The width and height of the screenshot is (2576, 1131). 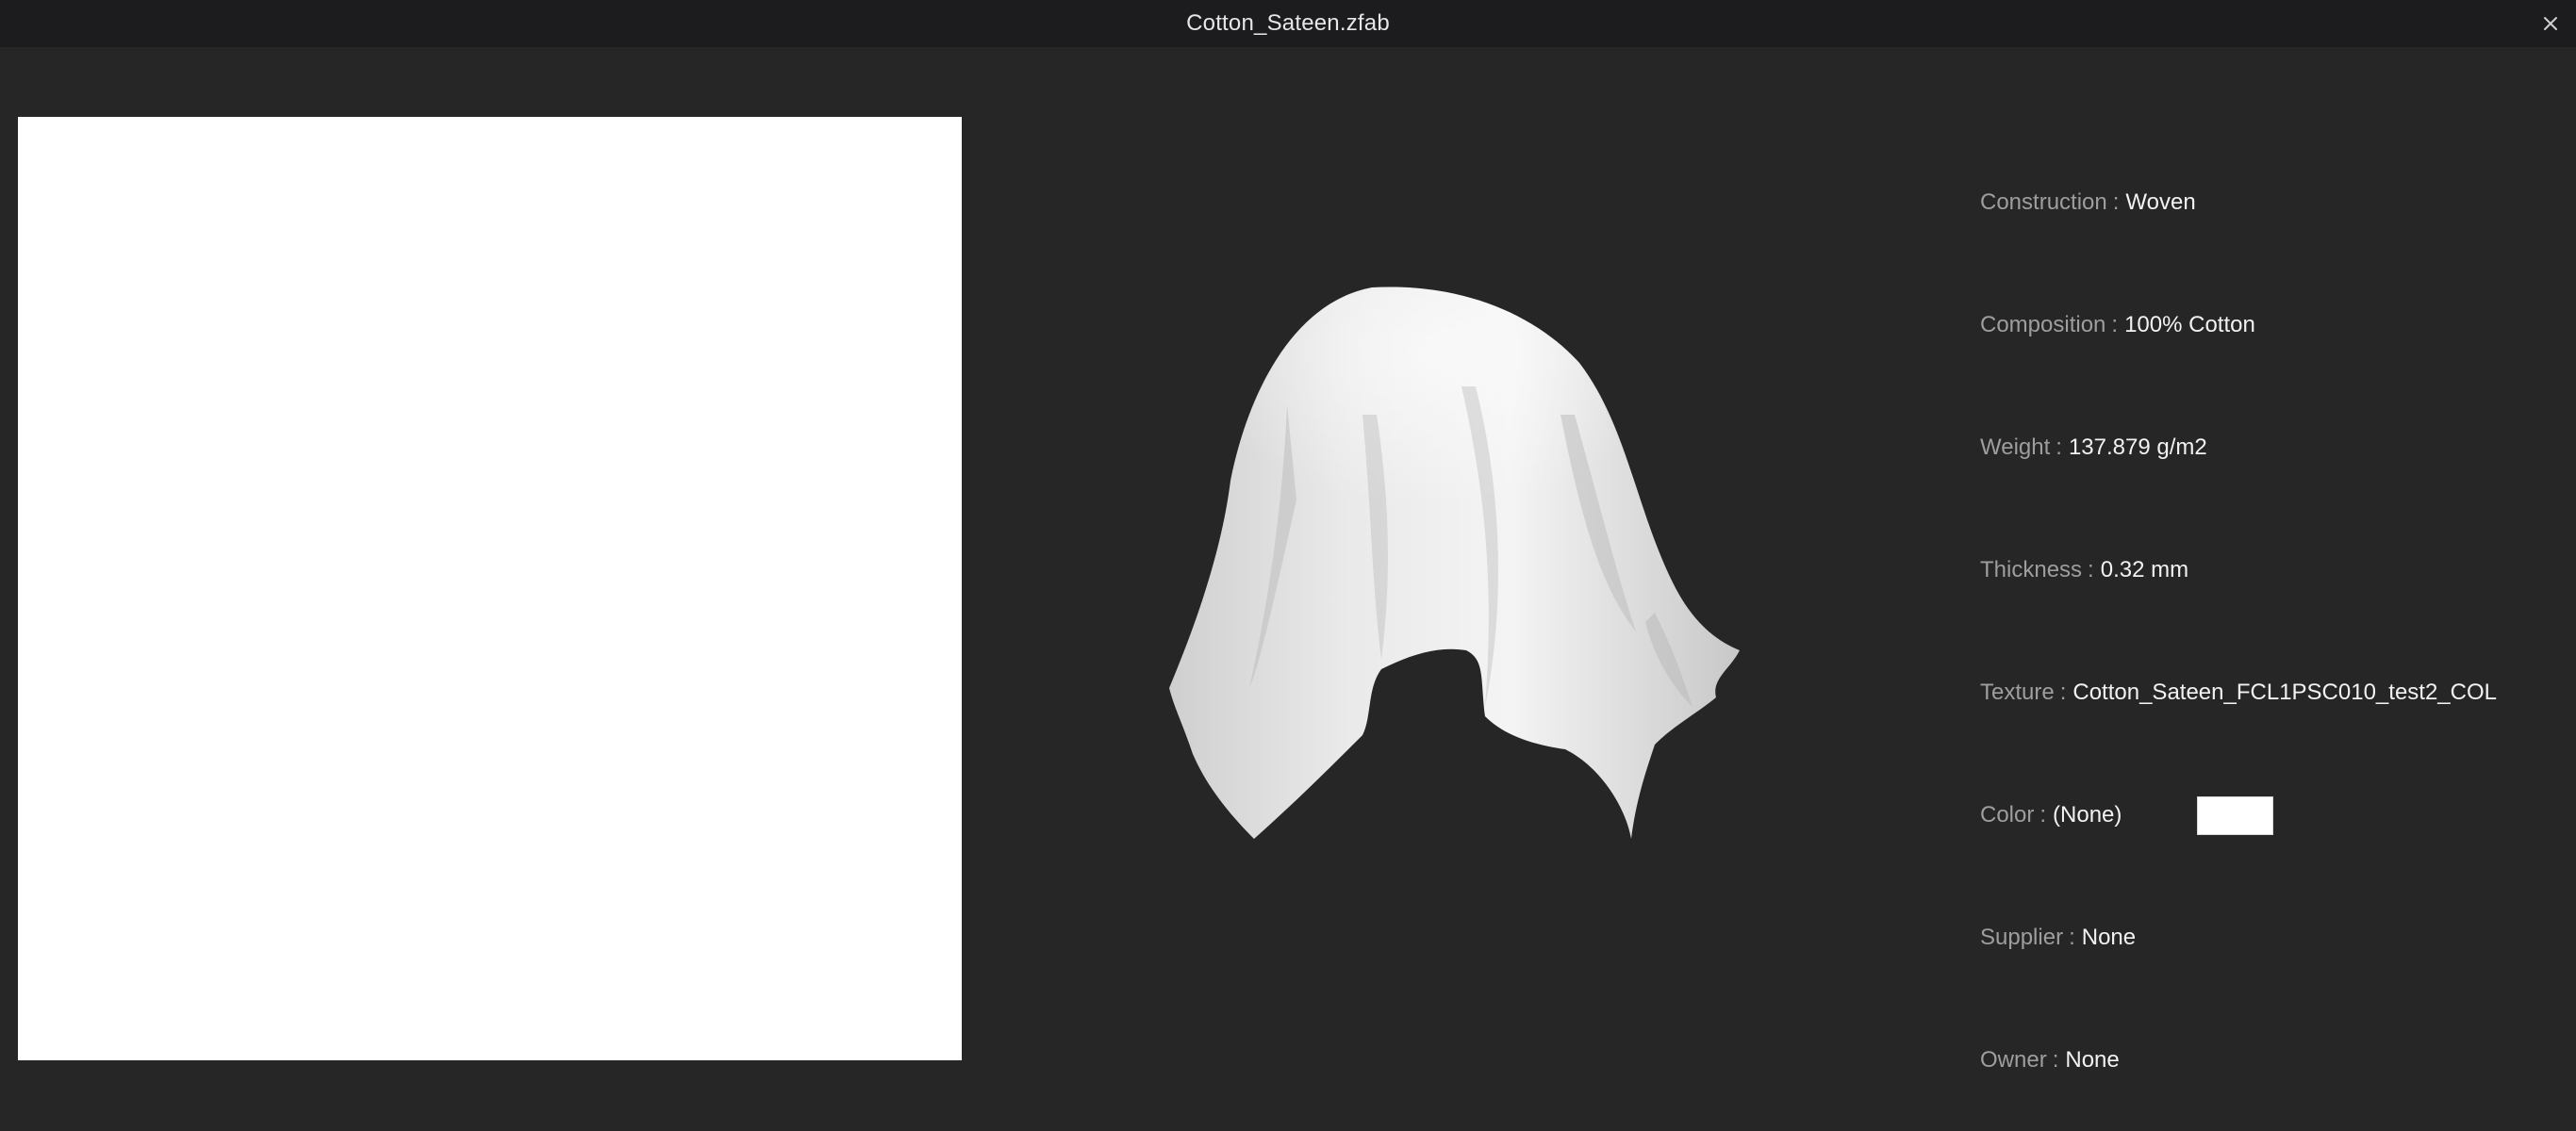 I want to click on close-button, so click(x=2550, y=24).